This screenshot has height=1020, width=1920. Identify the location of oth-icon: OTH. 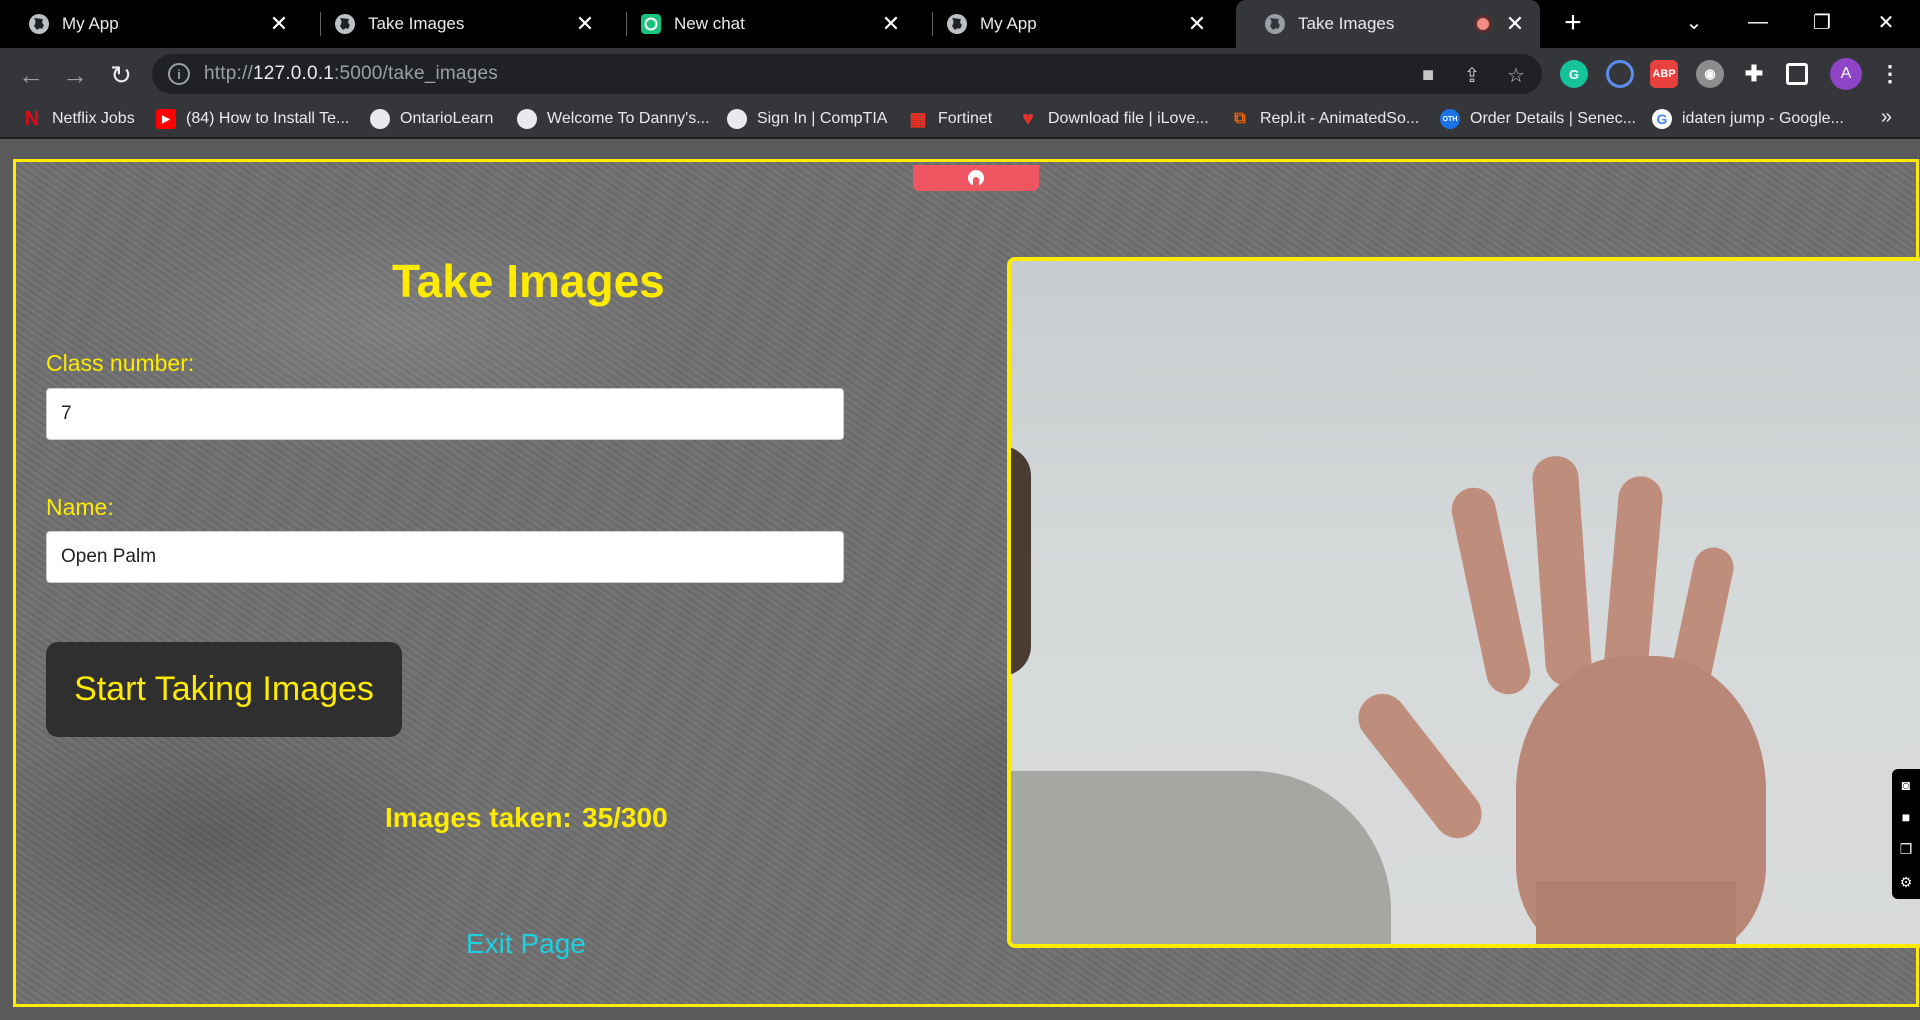
(1450, 119).